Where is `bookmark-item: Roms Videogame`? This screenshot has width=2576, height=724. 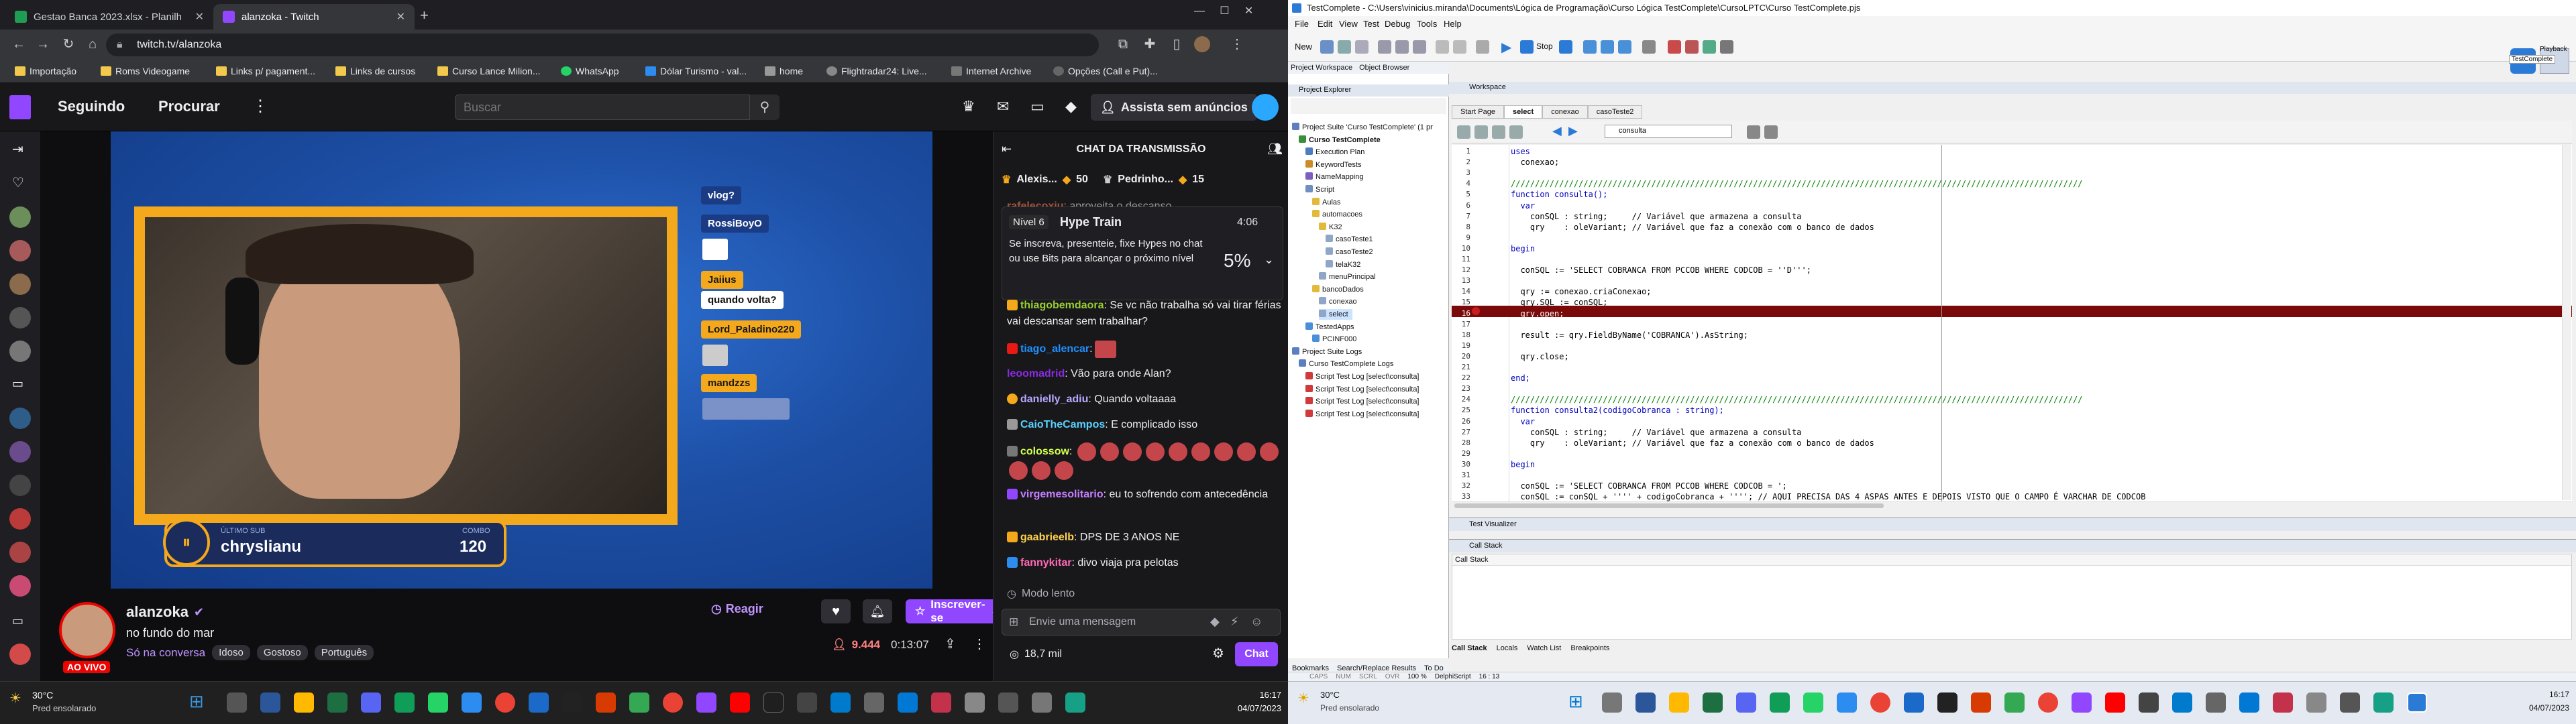 bookmark-item: Roms Videogame is located at coordinates (145, 71).